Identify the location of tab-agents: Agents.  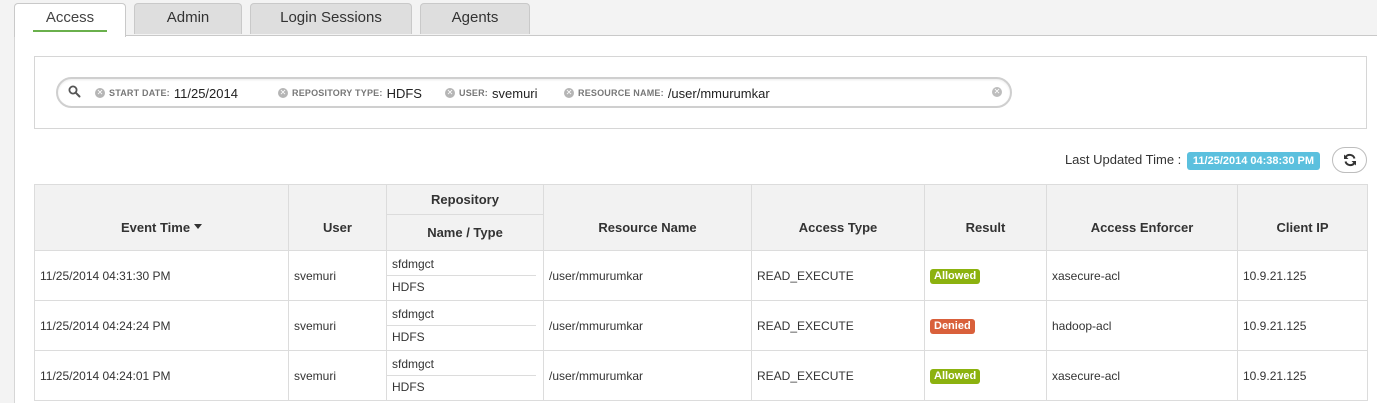
(475, 18).